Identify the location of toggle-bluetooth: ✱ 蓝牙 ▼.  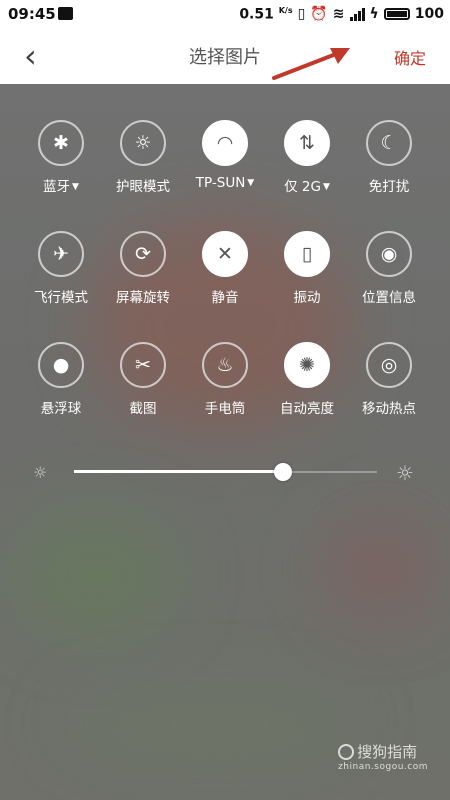
(61, 157).